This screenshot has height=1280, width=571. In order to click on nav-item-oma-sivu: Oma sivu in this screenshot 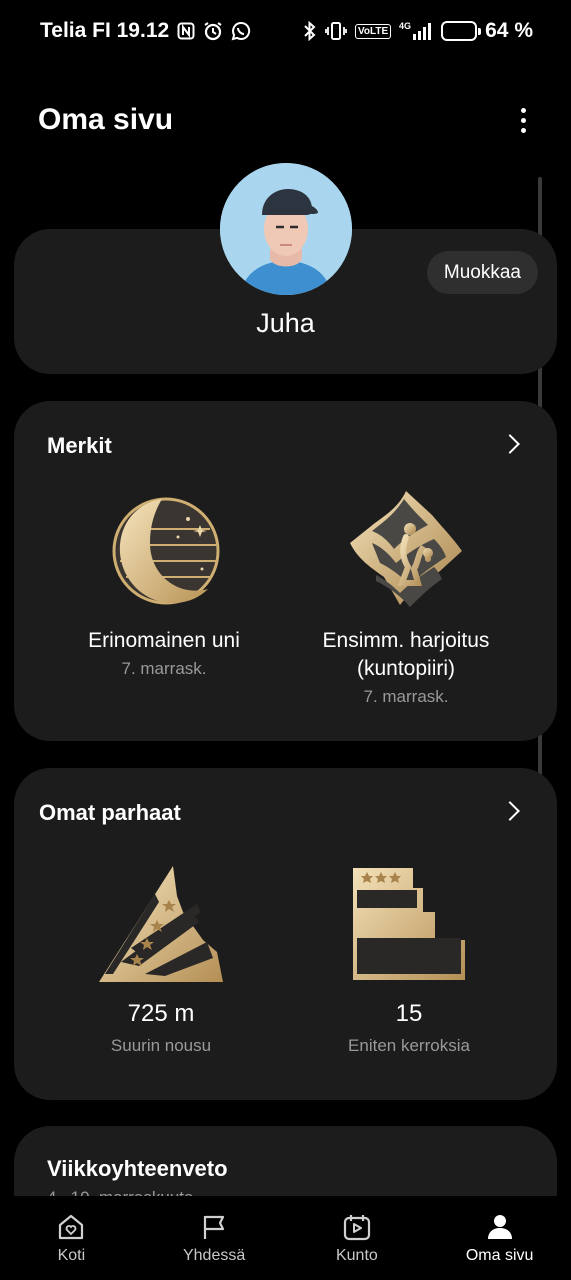, I will do `click(499, 1239)`.